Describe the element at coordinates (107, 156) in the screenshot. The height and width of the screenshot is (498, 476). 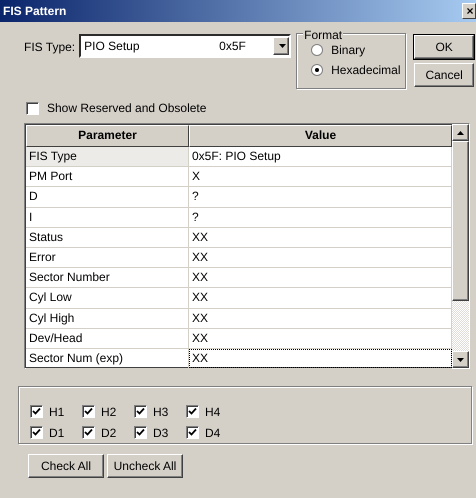
I see `table-cell: FIS Type` at that location.